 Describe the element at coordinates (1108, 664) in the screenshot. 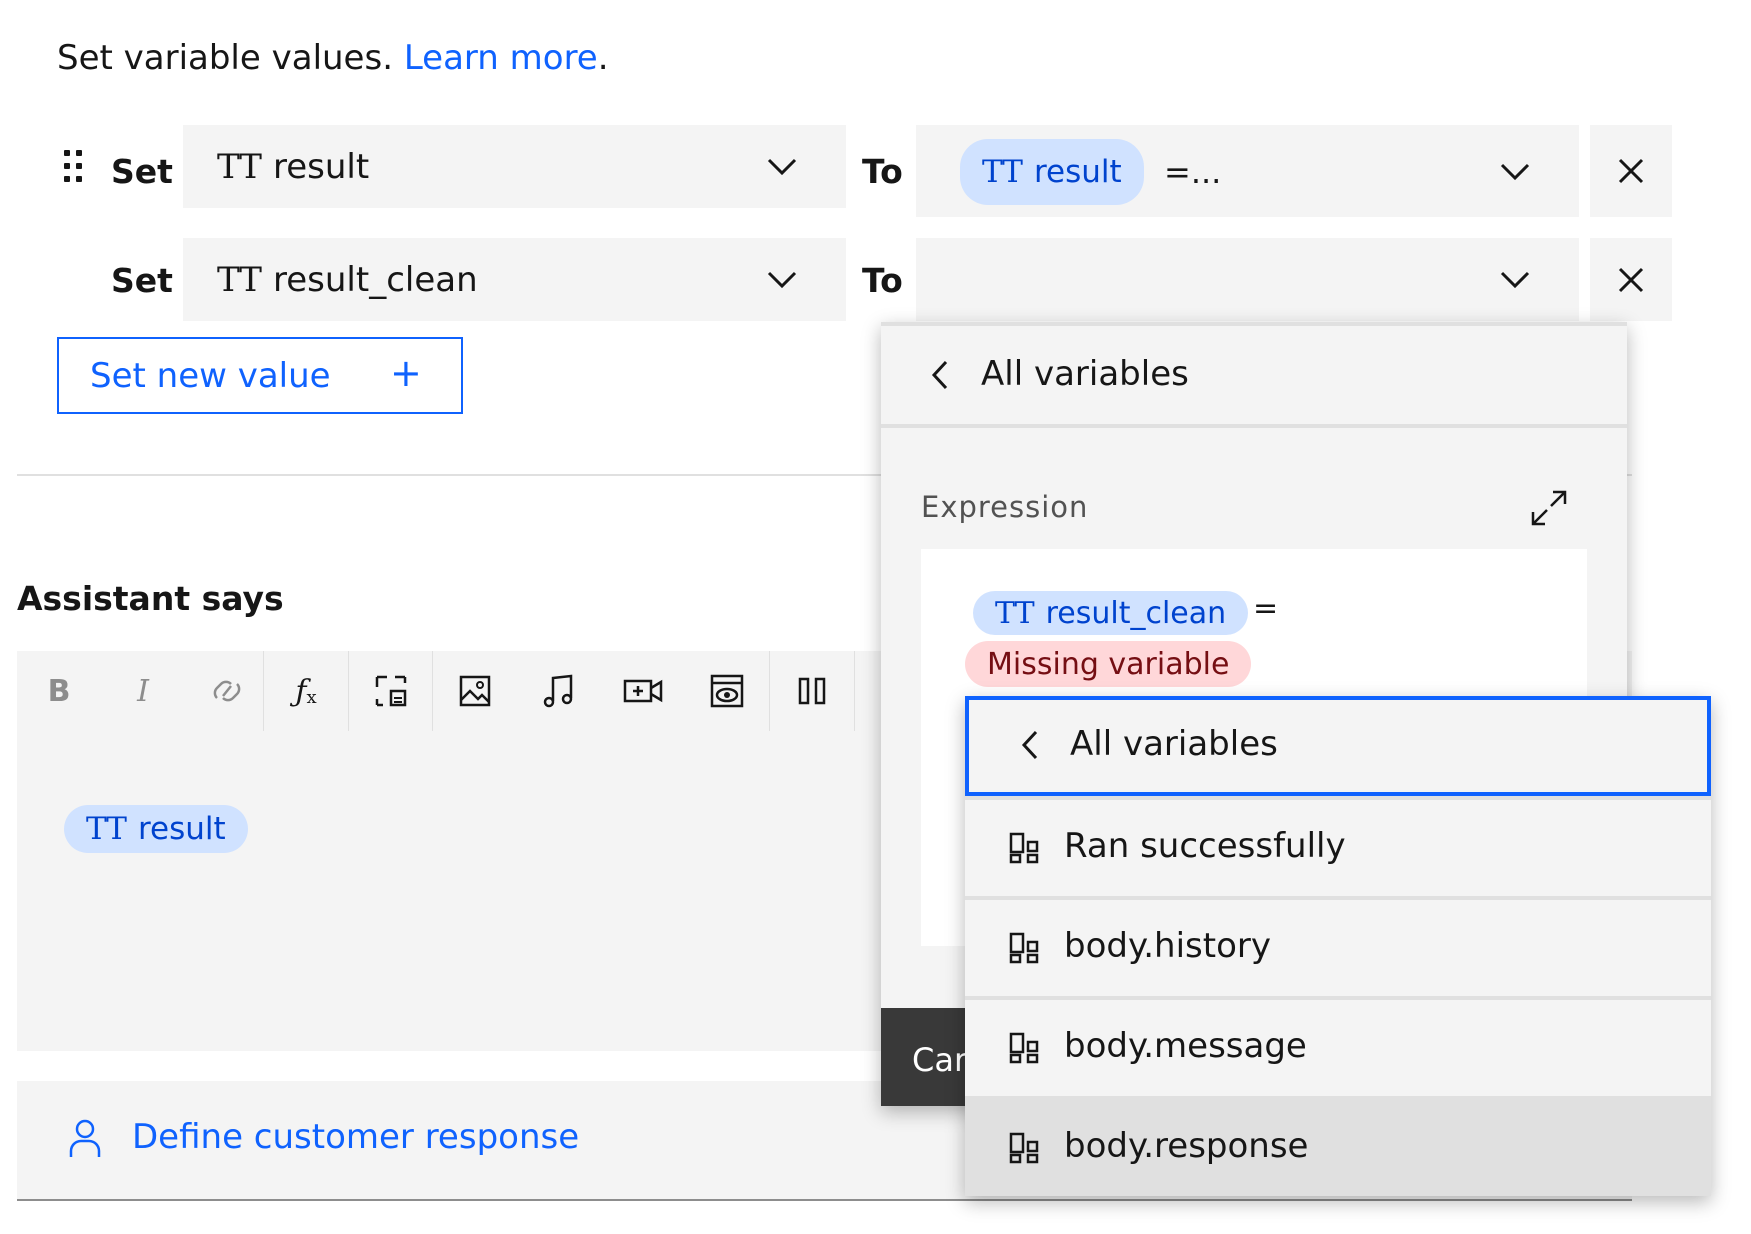

I see `missing-variable-tag: Missing variable` at that location.